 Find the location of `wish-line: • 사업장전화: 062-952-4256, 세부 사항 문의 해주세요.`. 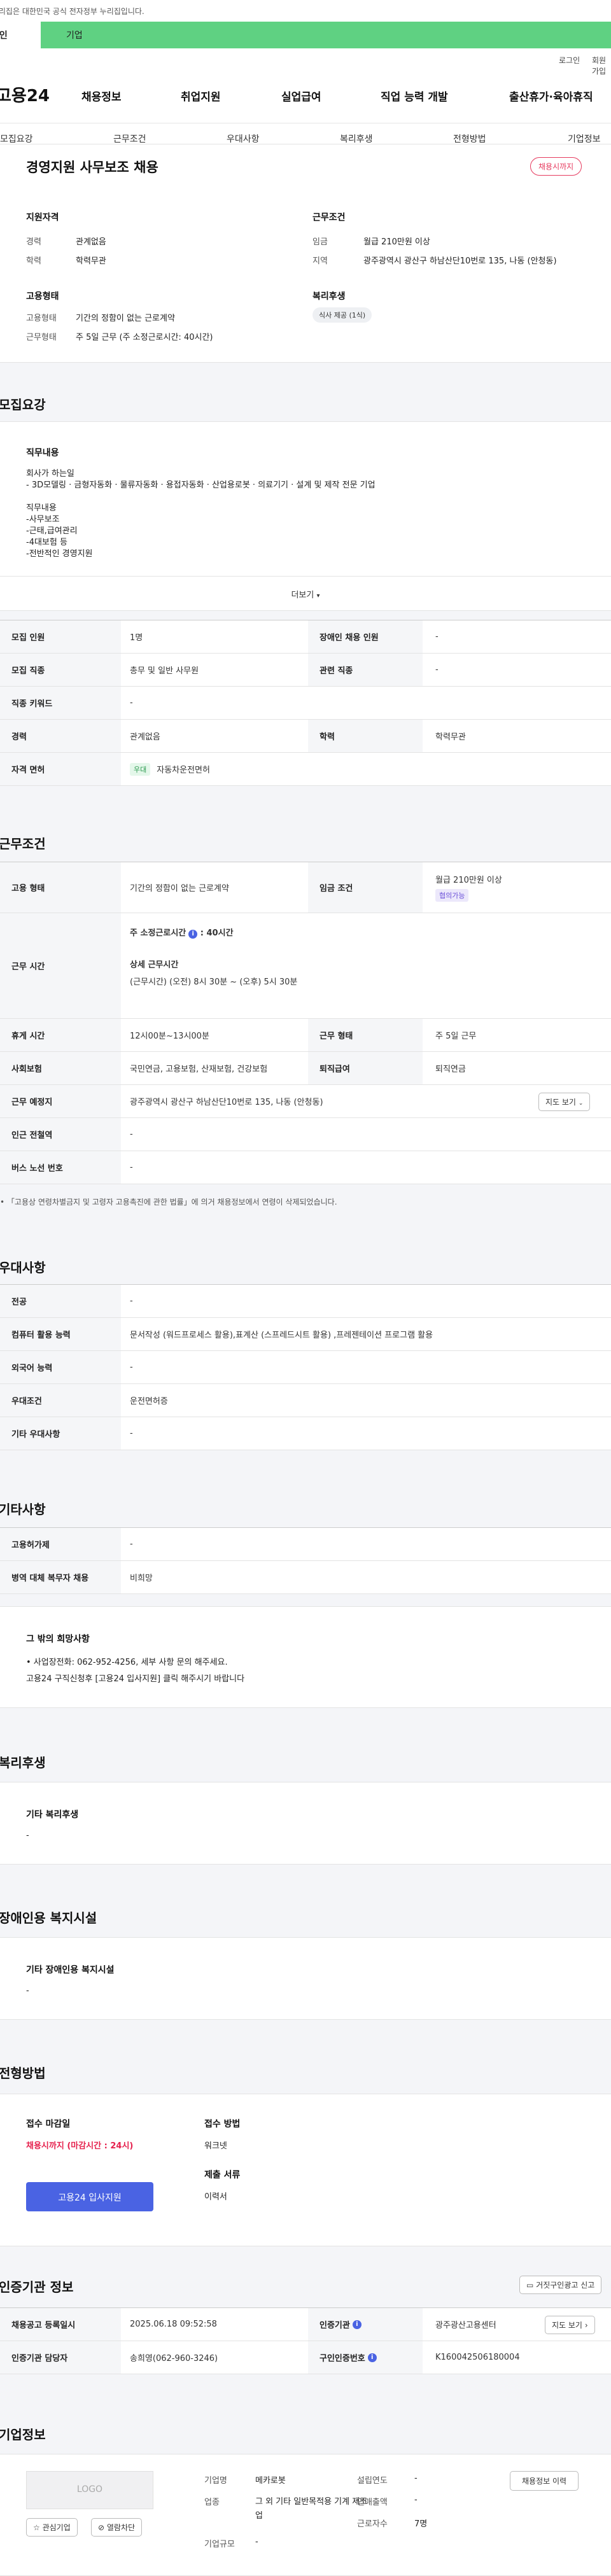

wish-line: • 사업장전화: 062-952-4256, 세부 사항 문의 해주세요. is located at coordinates (127, 1662).